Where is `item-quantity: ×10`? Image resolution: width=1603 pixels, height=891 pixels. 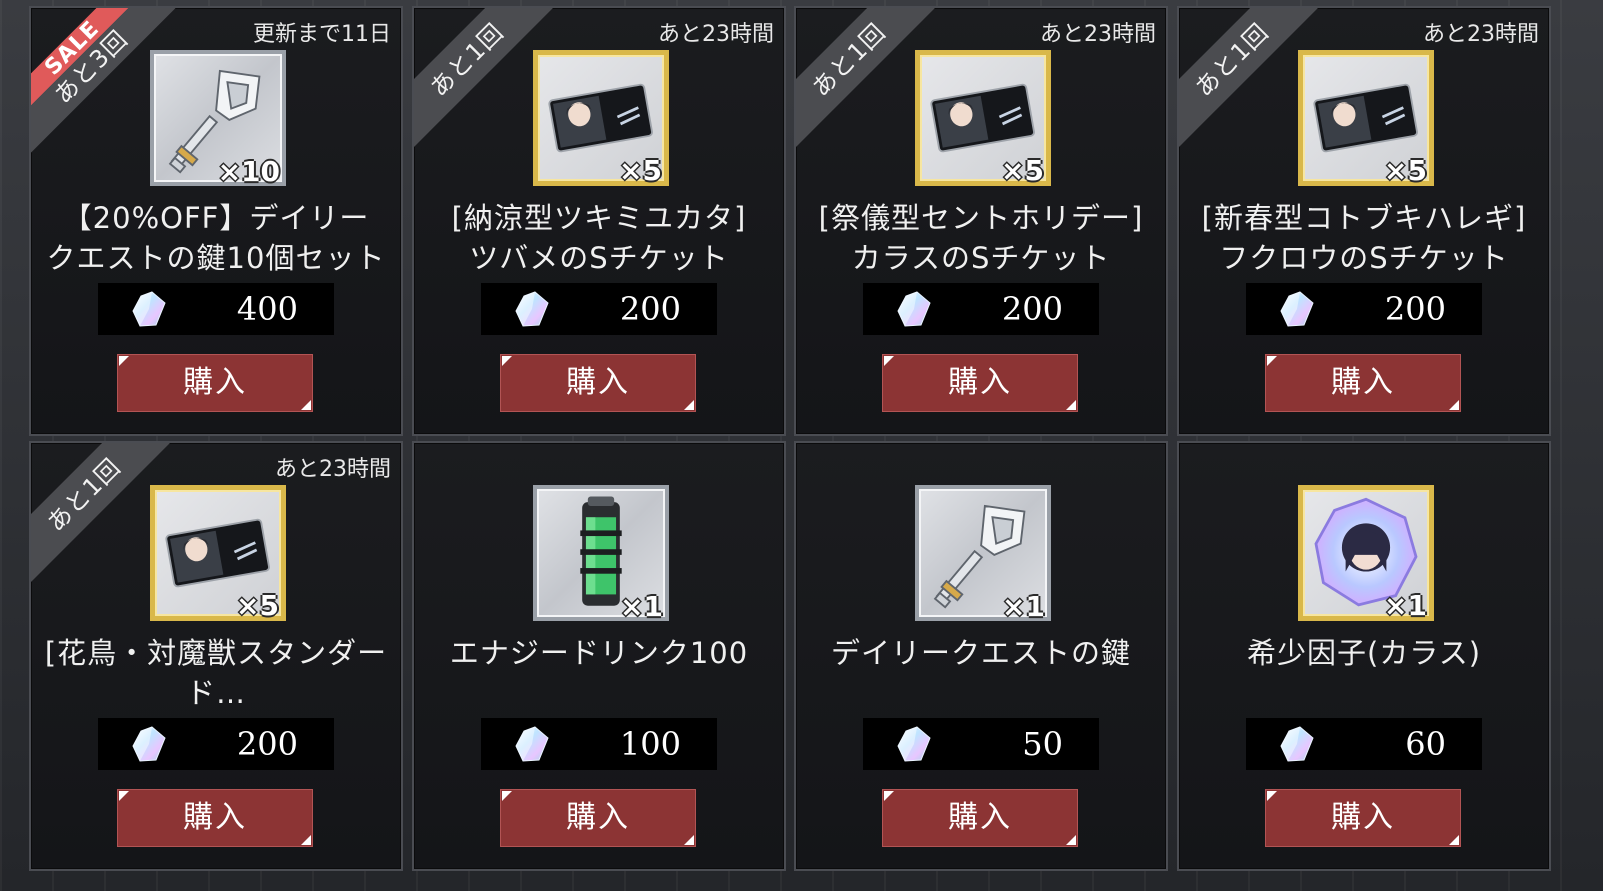 item-quantity: ×10 is located at coordinates (248, 171).